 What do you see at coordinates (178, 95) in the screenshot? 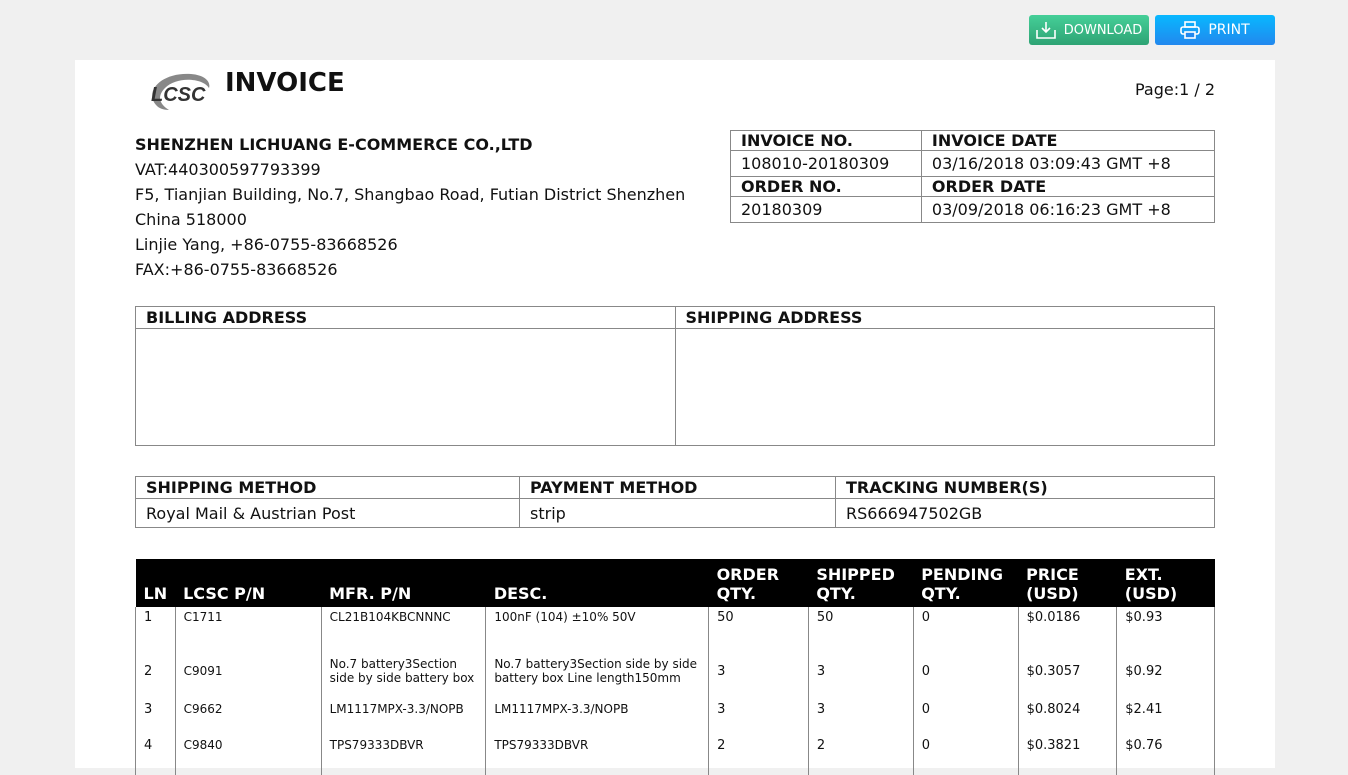
I see `svg-text: LCSC` at bounding box center [178, 95].